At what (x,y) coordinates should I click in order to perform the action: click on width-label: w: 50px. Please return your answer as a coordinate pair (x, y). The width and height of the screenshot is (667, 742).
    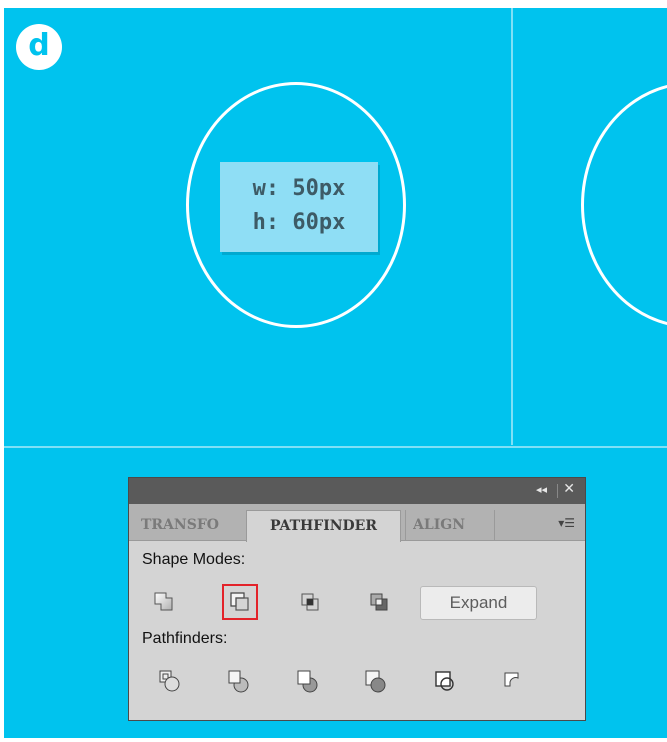
    Looking at the image, I should click on (299, 188).